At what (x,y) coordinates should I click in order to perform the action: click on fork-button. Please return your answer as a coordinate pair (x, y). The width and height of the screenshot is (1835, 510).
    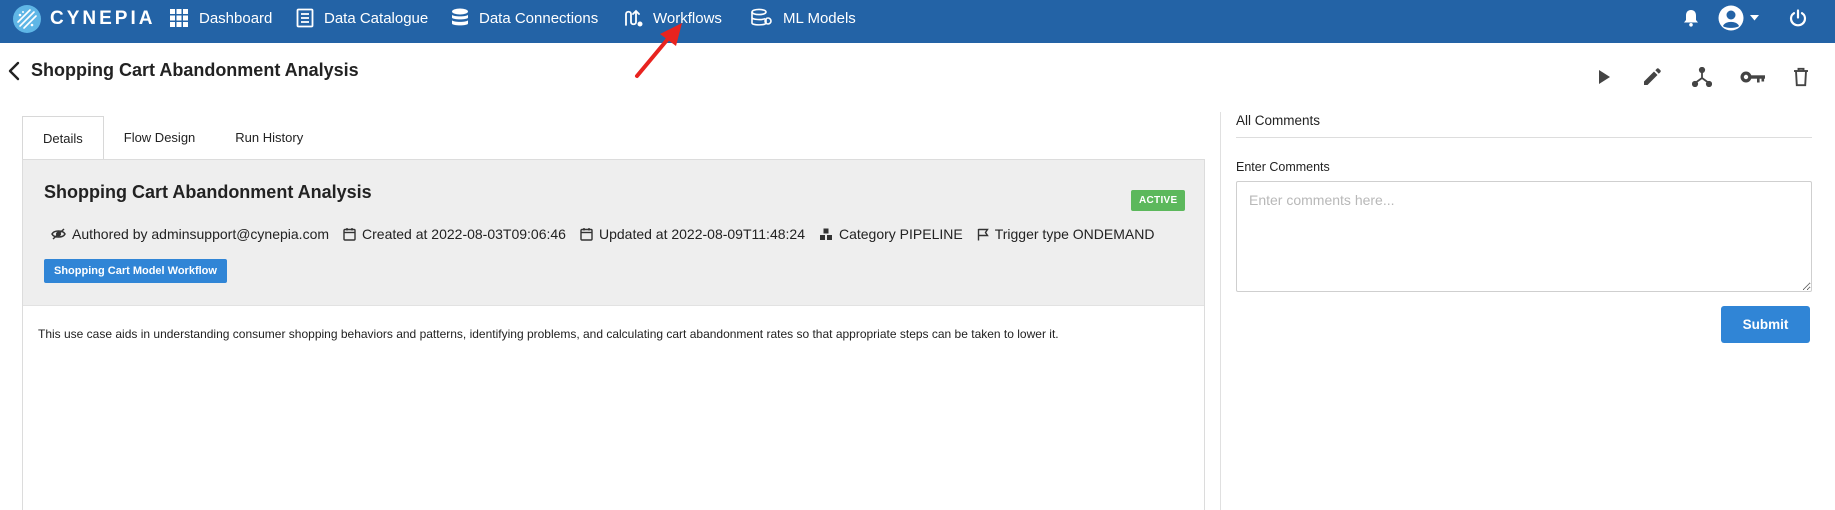
    Looking at the image, I should click on (1702, 77).